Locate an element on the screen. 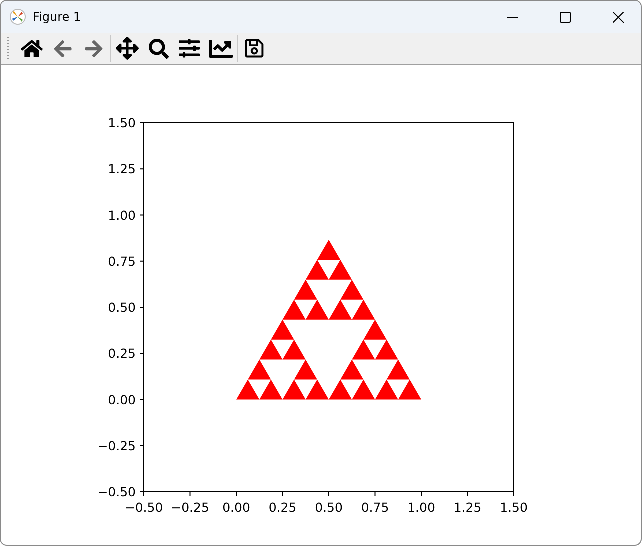 The image size is (642, 546). home-icon is located at coordinates (31, 49).